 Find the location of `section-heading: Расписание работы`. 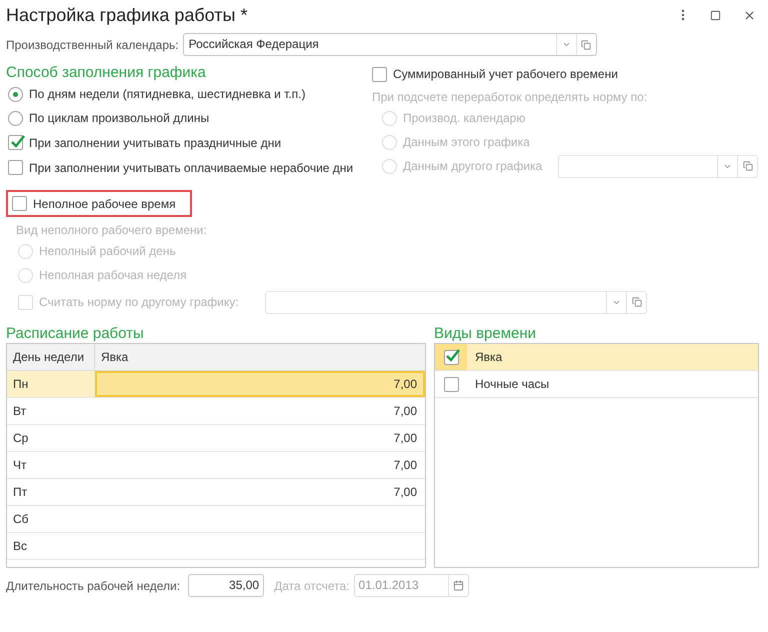

section-heading: Расписание работы is located at coordinates (75, 333).